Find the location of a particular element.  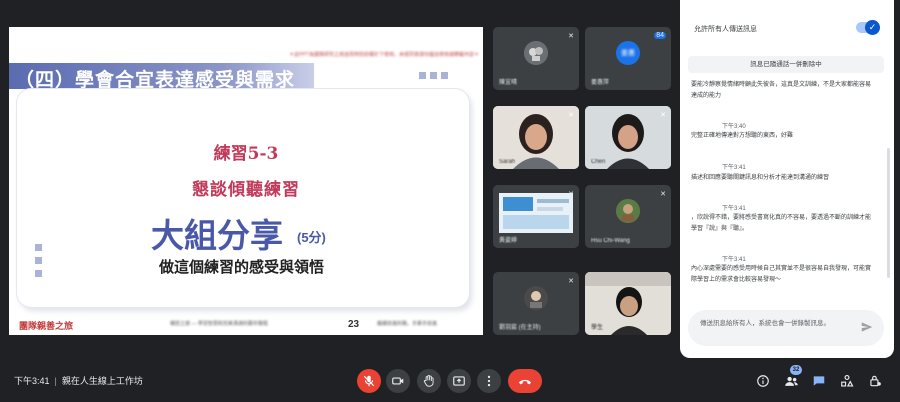

more-vert-icon is located at coordinates (489, 381).